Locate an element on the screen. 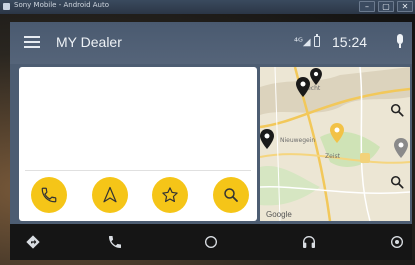  maximize-button: ▢ is located at coordinates (386, 6).